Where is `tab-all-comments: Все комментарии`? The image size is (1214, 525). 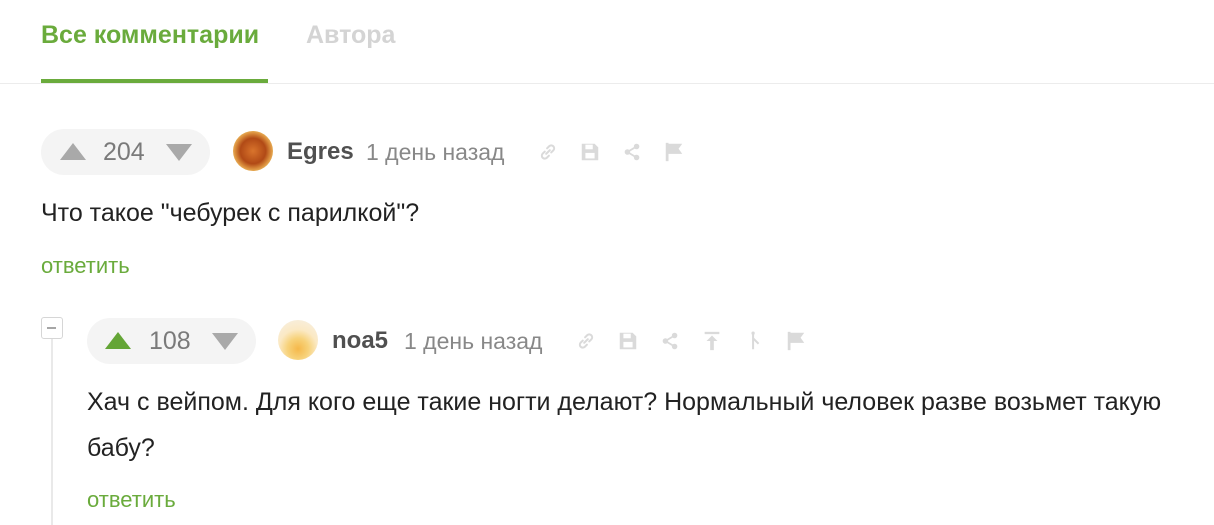
tab-all-comments: Все комментарии is located at coordinates (150, 35).